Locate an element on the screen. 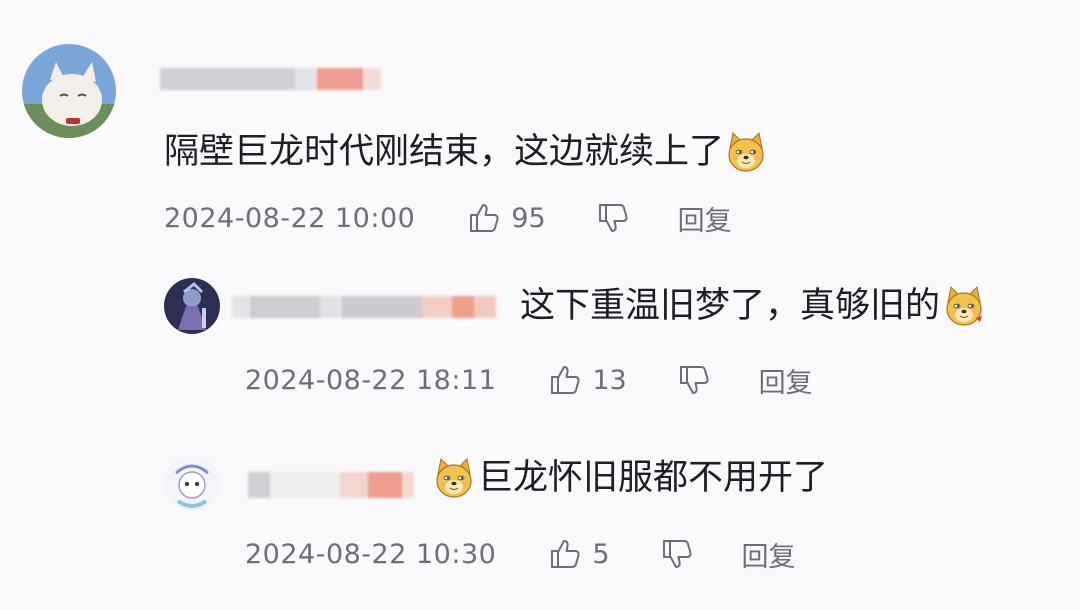 This screenshot has height=610, width=1080. comment-text: 这下重温旧梦了，真够旧的 is located at coordinates (730, 306).